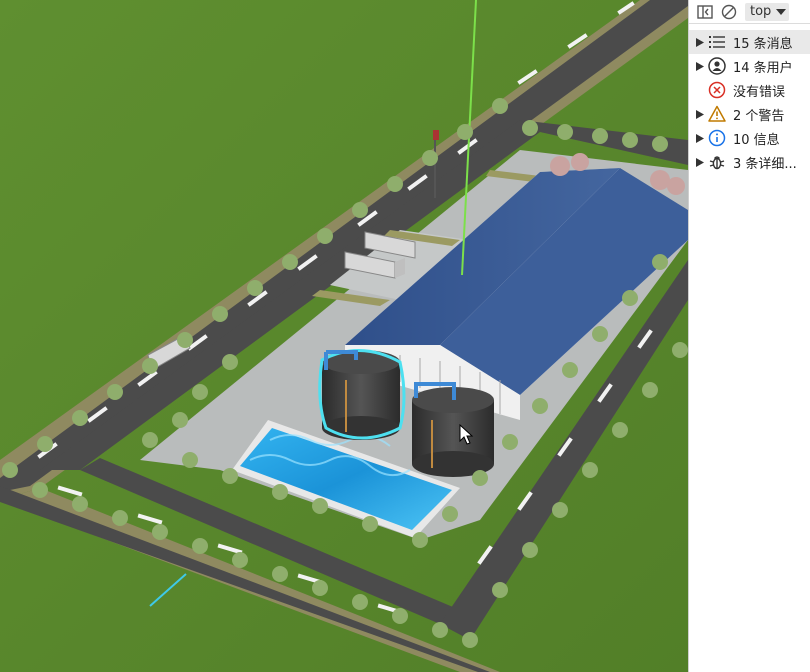 Image resolution: width=810 pixels, height=672 pixels. Describe the element at coordinates (717, 162) in the screenshot. I see `bug-icon` at that location.